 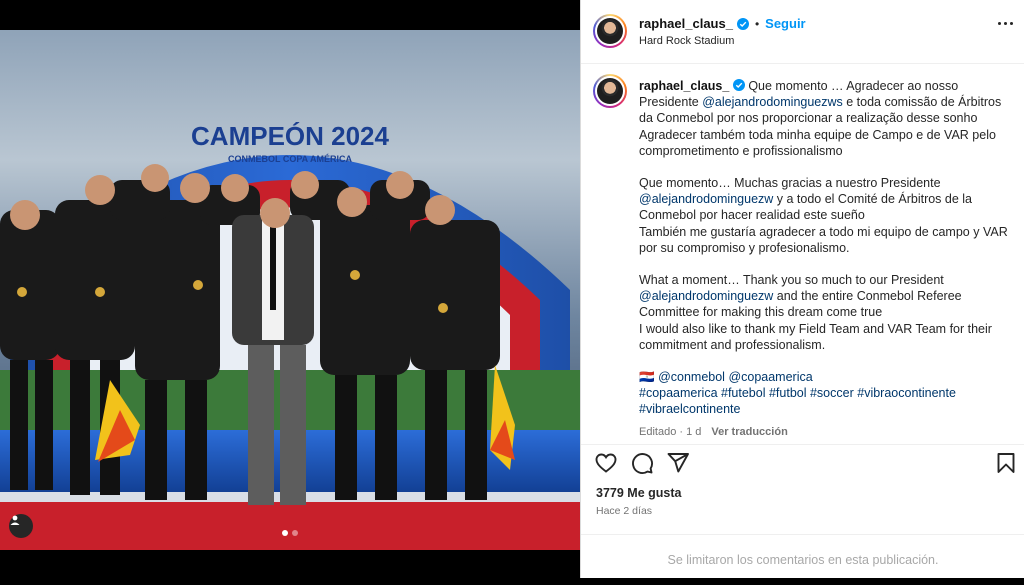 What do you see at coordinates (1006, 463) in the screenshot?
I see `bookmark-icon` at bounding box center [1006, 463].